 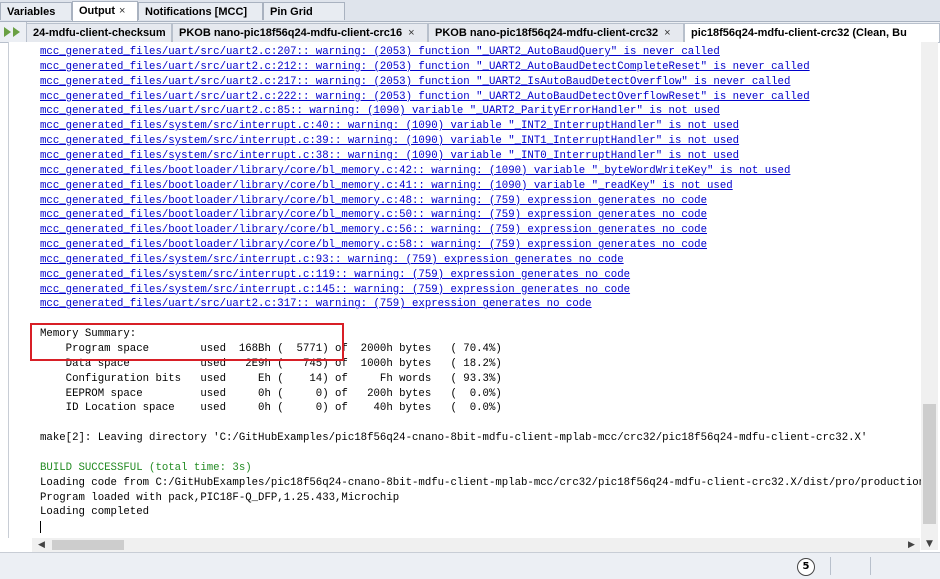 I want to click on subtab-crc16: PKOB nano-pic18f56q24-mdfu-client-crc16 ×, so click(x=300, y=32).